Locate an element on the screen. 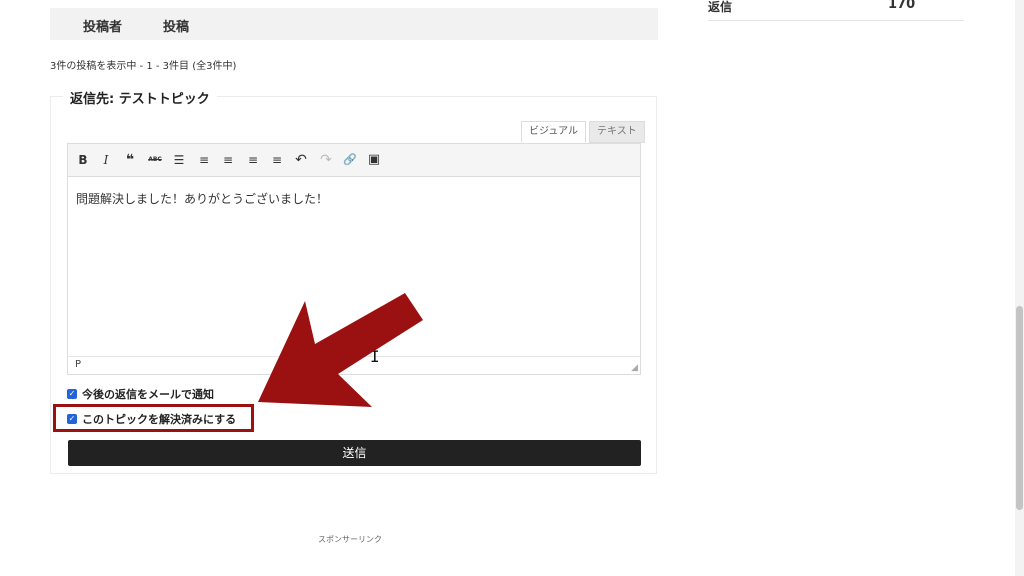 The width and height of the screenshot is (1024, 576). editor-toolbar: B I ❝ ABC ☰ ≡ ≡ ≡ ≡ ↶ ↷ 🔗 ▣ is located at coordinates (354, 160).